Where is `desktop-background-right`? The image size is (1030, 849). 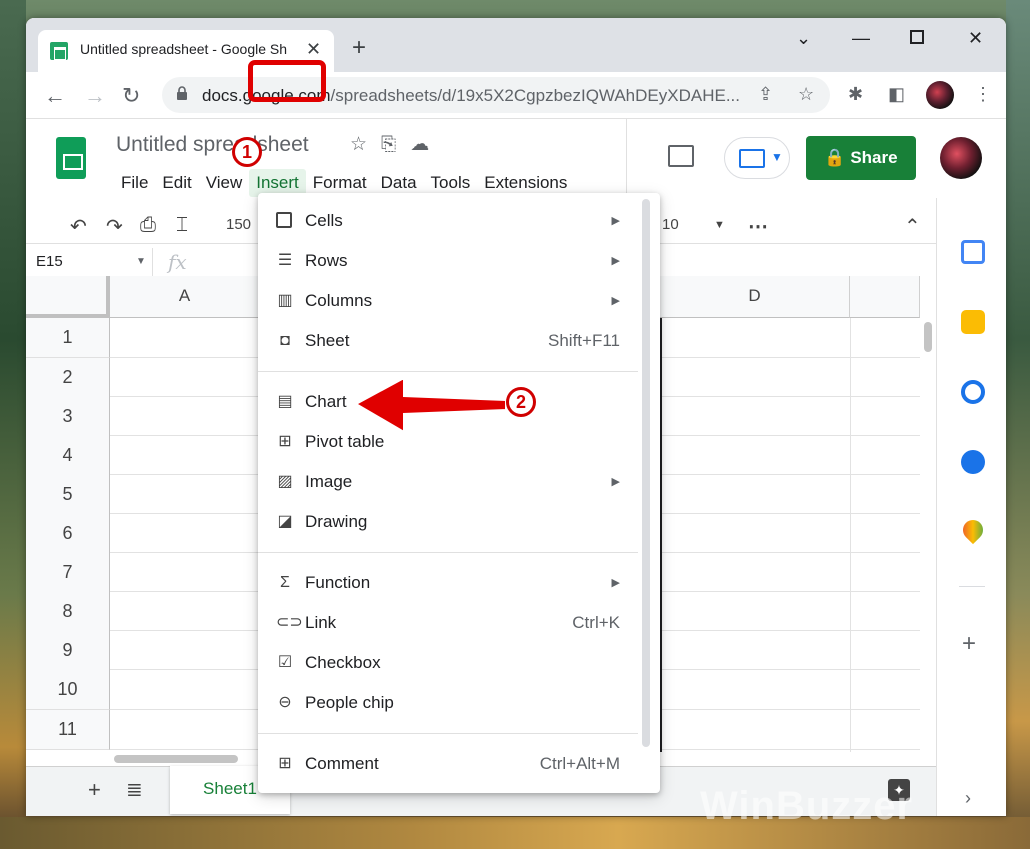
desktop-background-right is located at coordinates (1018, 424).